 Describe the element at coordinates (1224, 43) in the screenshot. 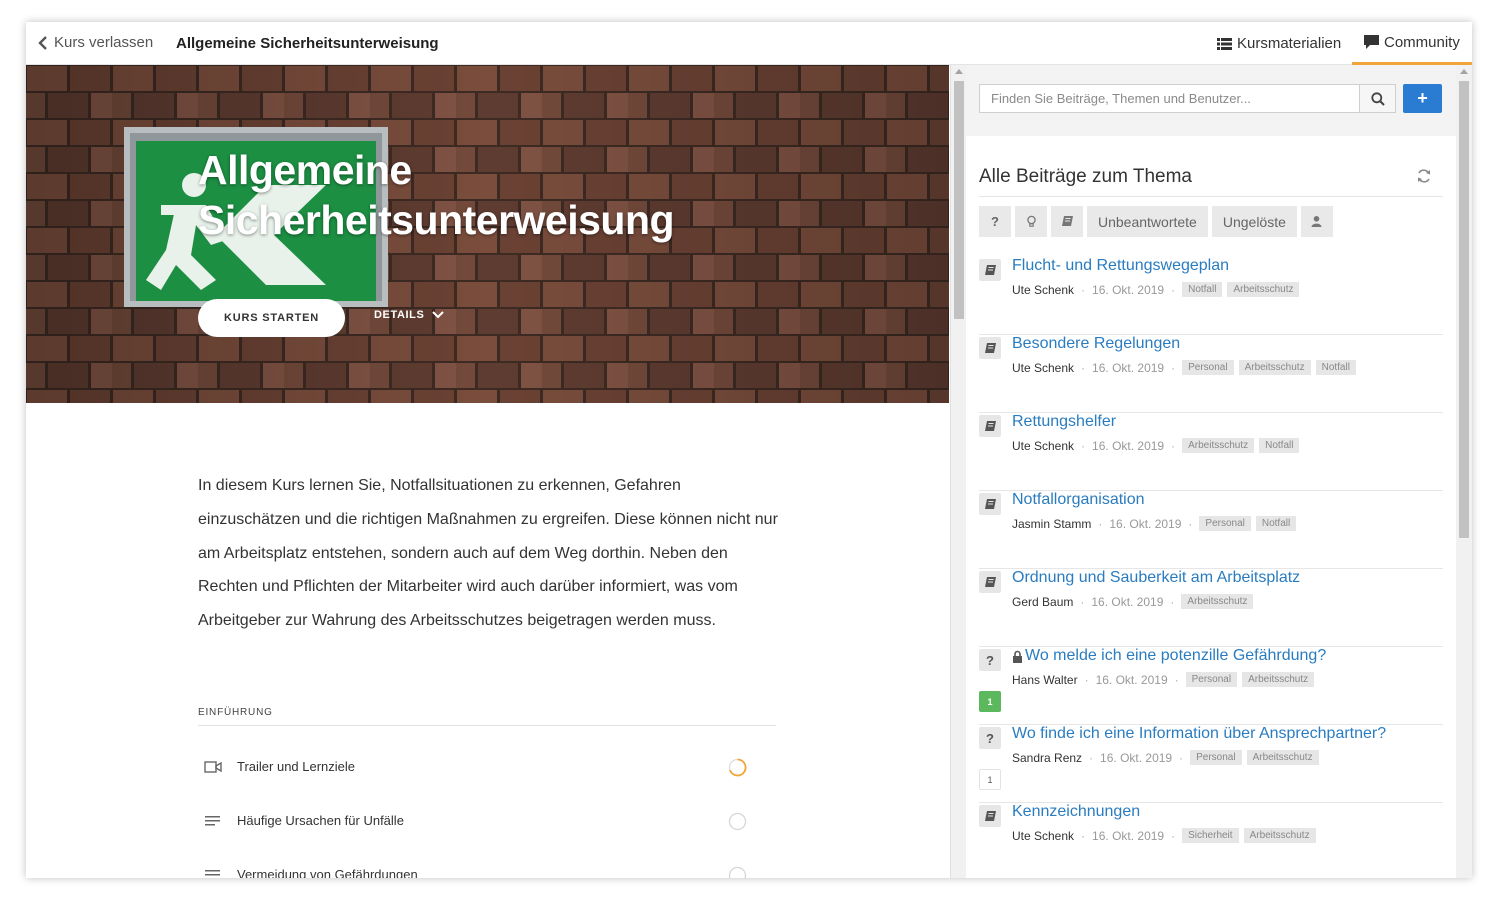

I see `list-icon` at that location.